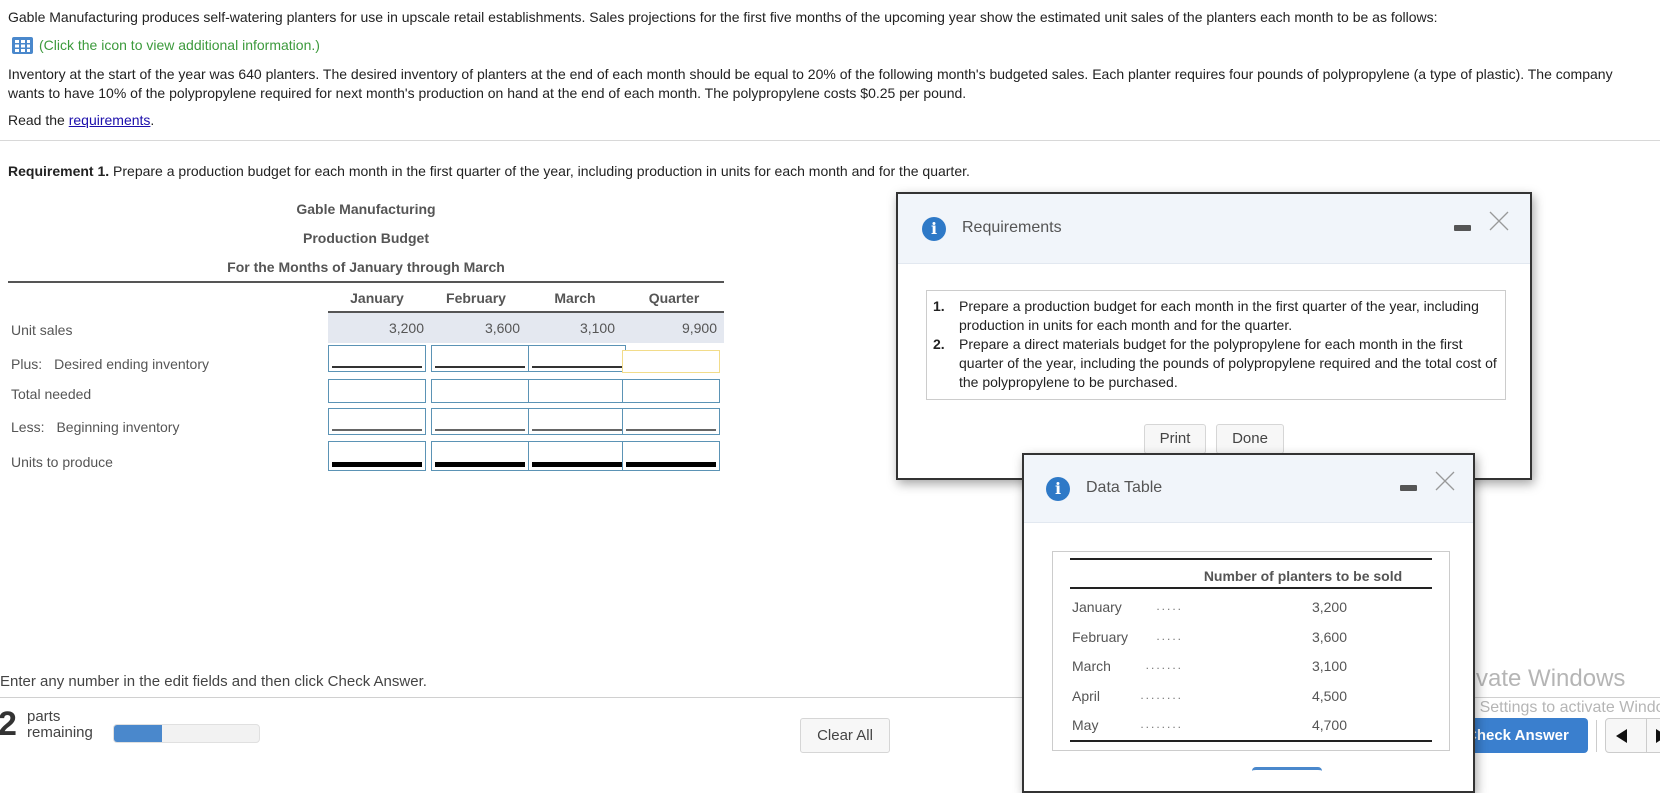 The image size is (1660, 793). I want to click on parts-remaining-count: 2, so click(8, 724).